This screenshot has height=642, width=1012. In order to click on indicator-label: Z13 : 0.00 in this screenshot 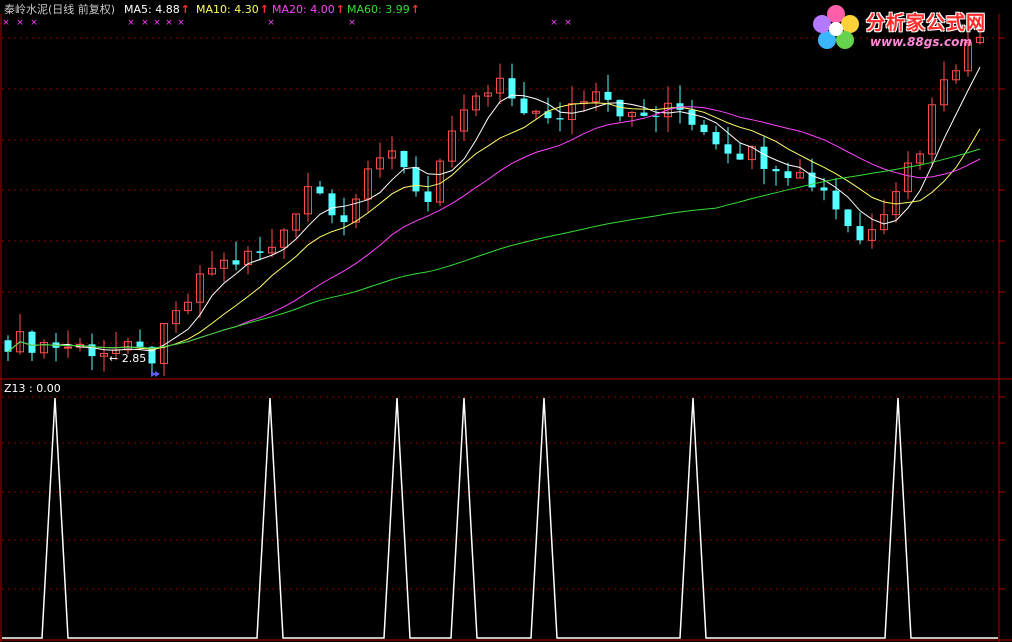, I will do `click(32, 388)`.